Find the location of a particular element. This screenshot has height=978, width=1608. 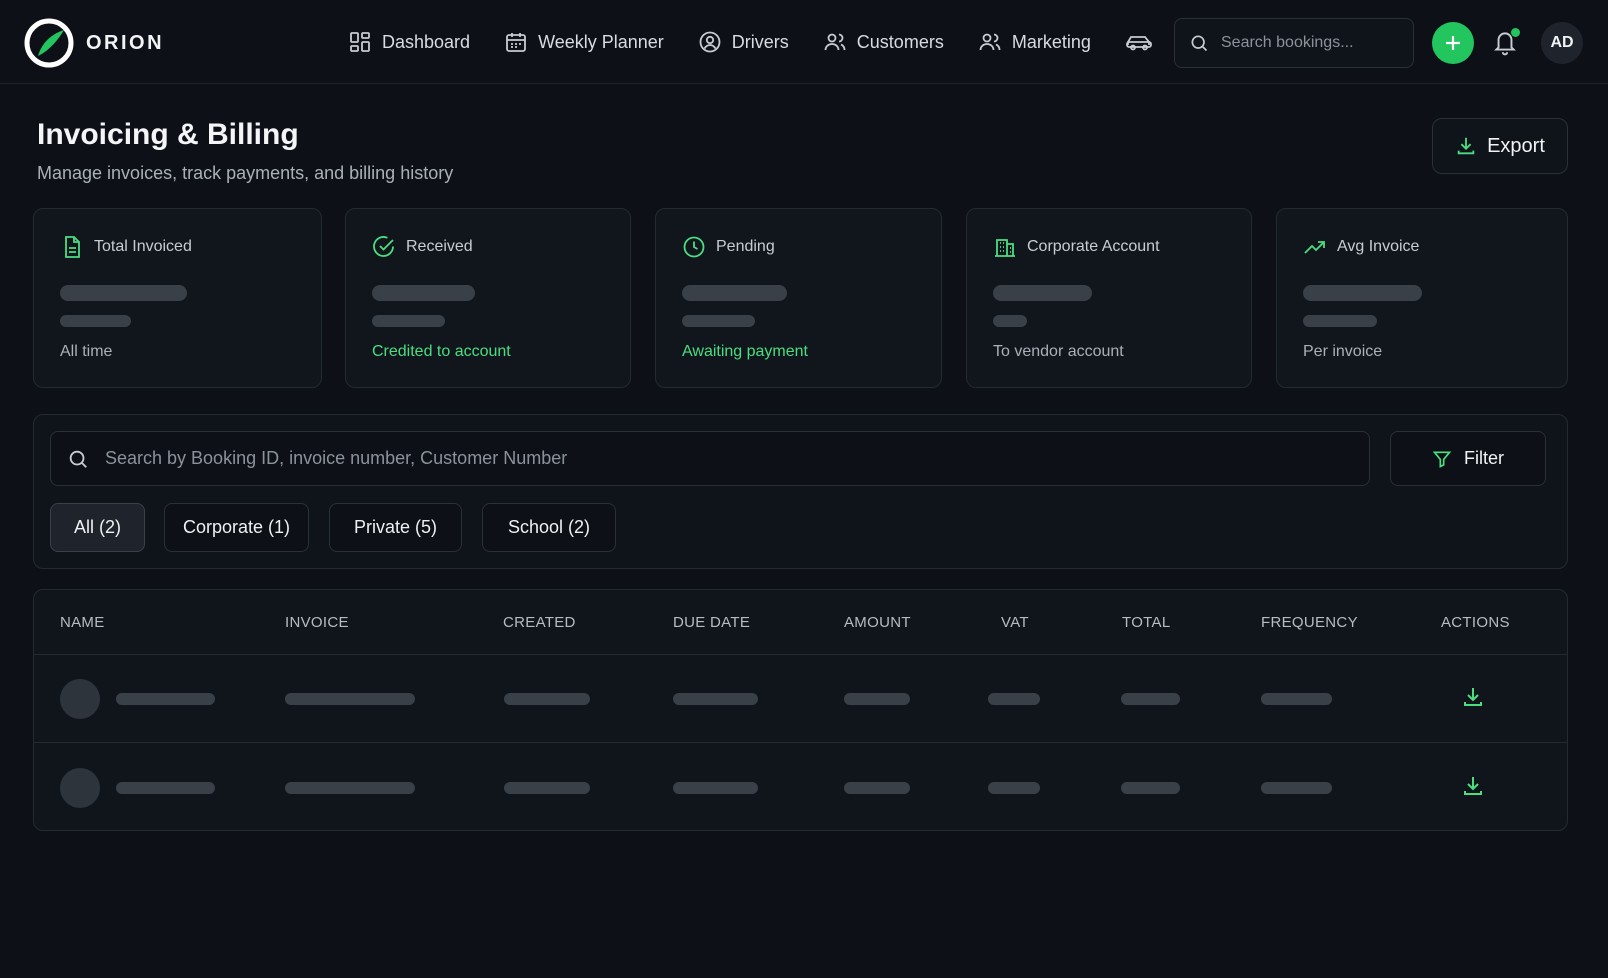

nav-item-label: Marketing is located at coordinates (1051, 41).